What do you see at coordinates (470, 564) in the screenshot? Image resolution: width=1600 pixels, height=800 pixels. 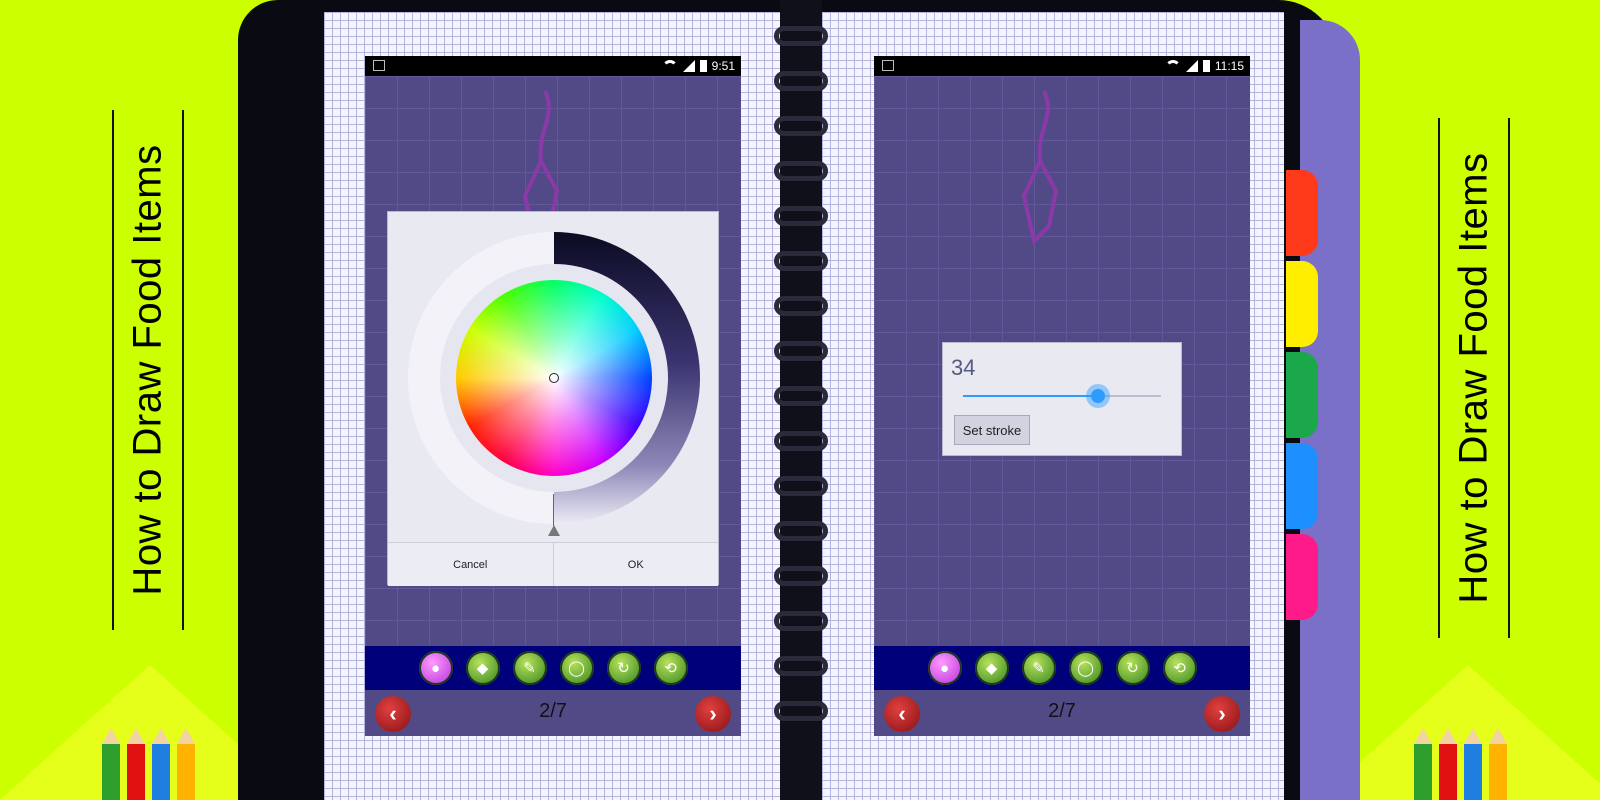 I see `cancel-button: Cancel` at bounding box center [470, 564].